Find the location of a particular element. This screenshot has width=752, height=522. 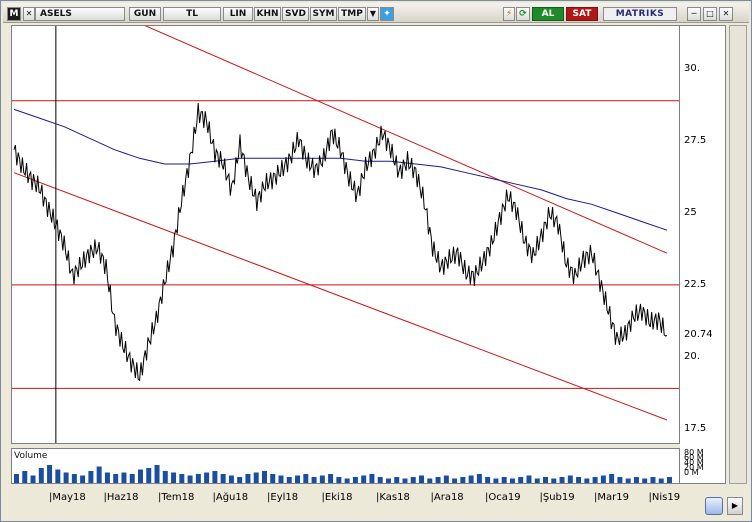

sell-button: SAT is located at coordinates (582, 14).